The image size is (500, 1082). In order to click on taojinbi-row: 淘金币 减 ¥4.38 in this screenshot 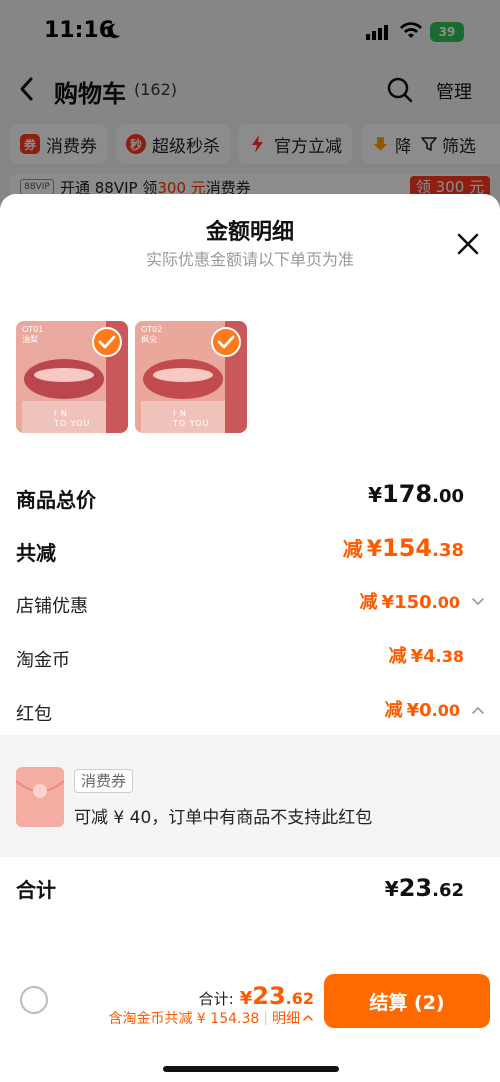, I will do `click(251, 660)`.